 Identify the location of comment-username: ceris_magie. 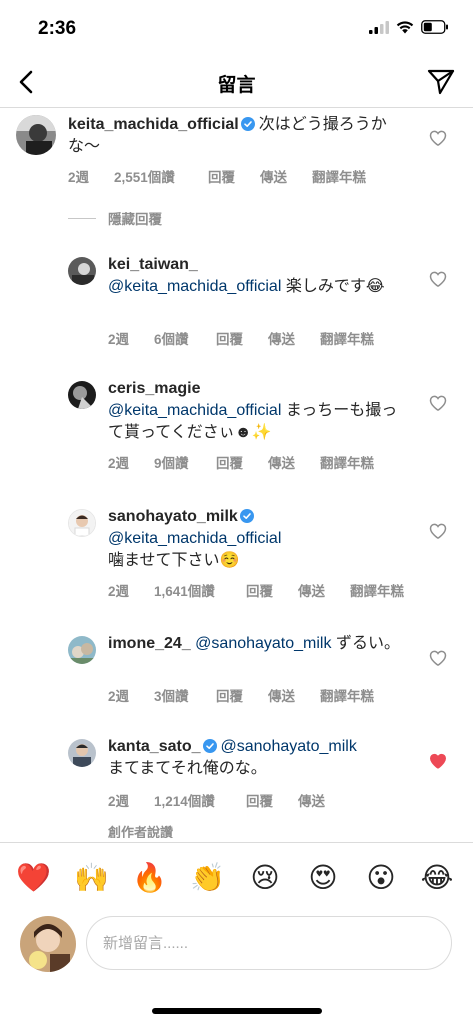
(154, 388).